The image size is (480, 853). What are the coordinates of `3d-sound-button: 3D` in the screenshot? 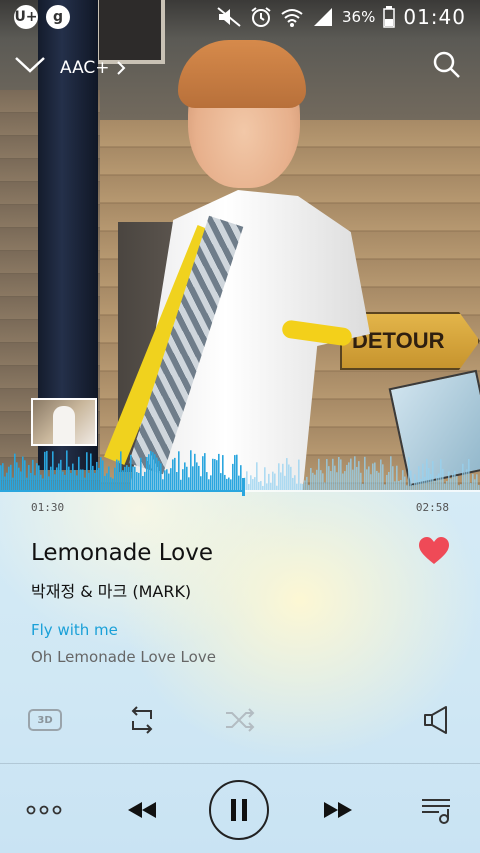 It's located at (45, 720).